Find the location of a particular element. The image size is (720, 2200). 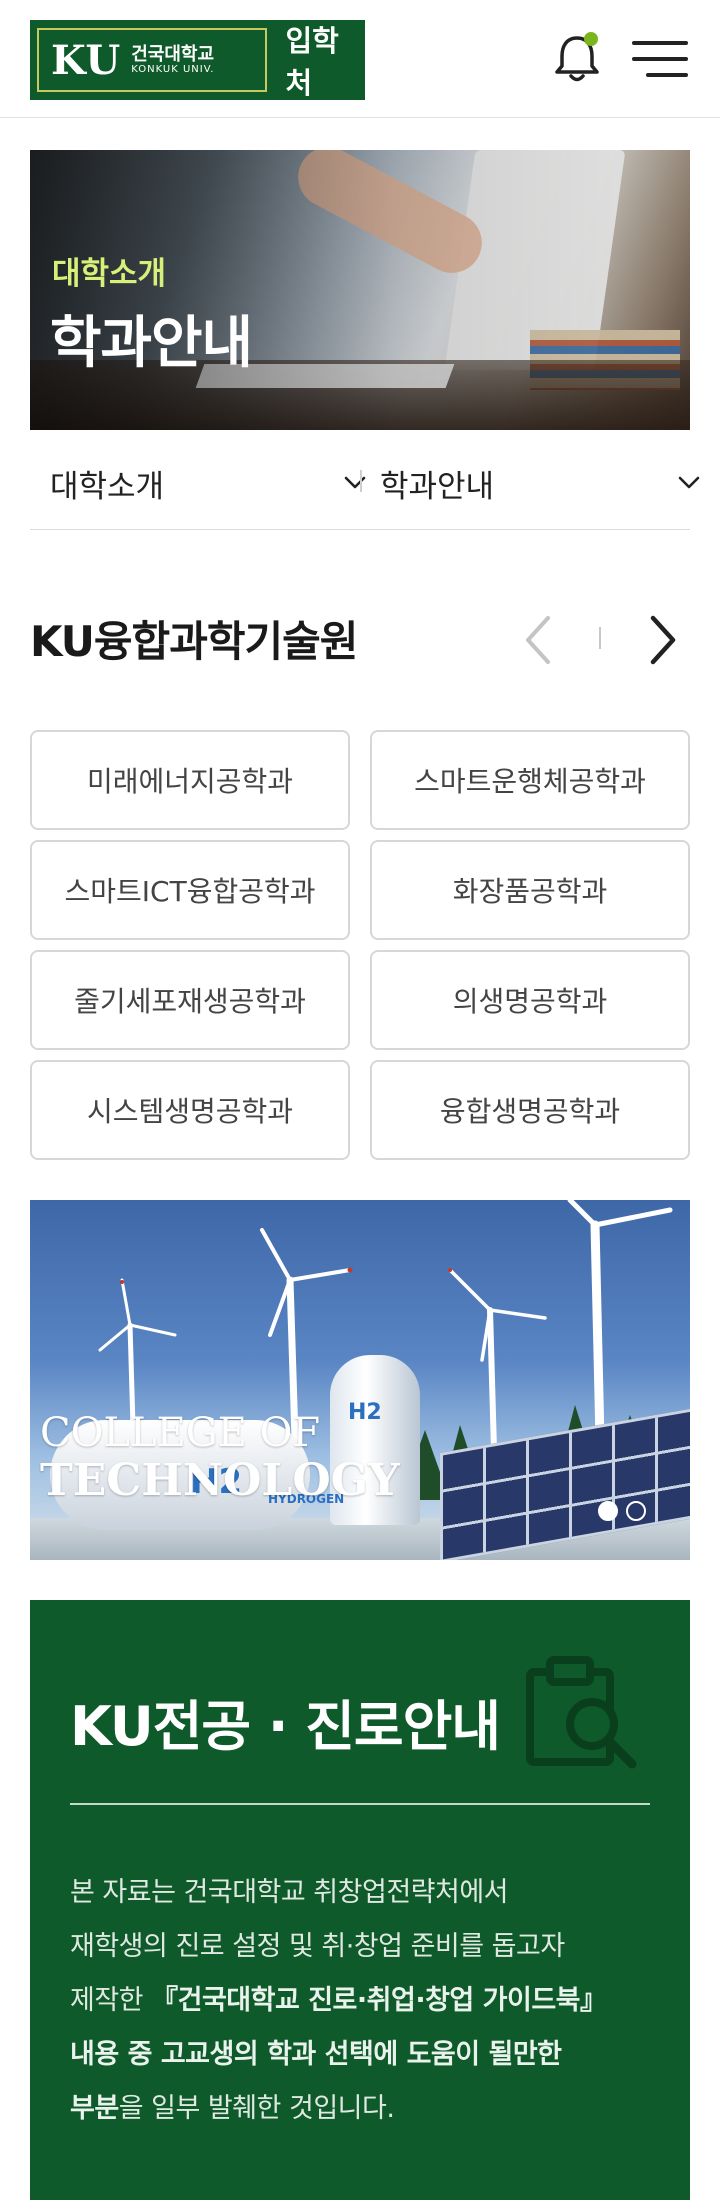

clipboard-search-icon is located at coordinates (581, 1712).